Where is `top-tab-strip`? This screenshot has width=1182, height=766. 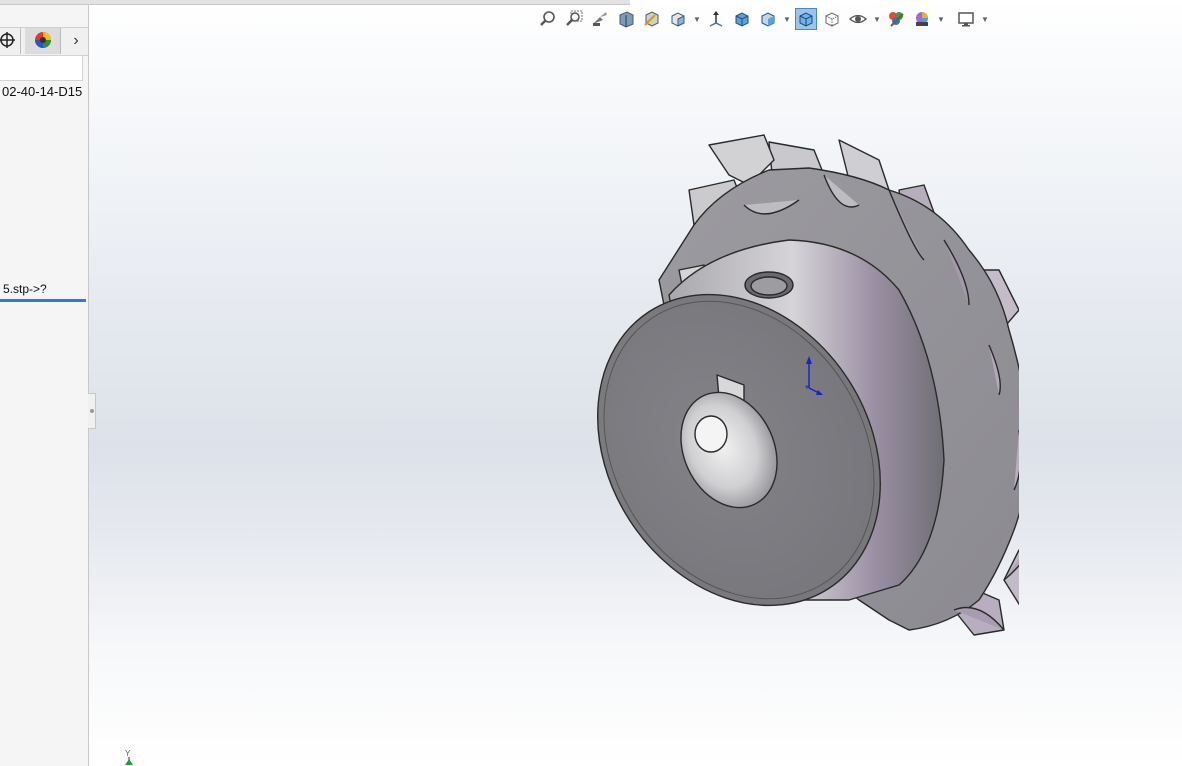
top-tab-strip is located at coordinates (315, 2).